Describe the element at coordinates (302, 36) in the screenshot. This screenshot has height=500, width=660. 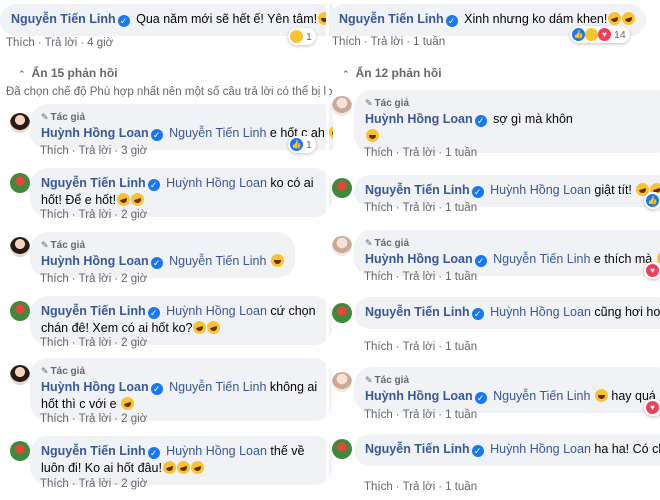
I see `reaction-summary: 1` at that location.